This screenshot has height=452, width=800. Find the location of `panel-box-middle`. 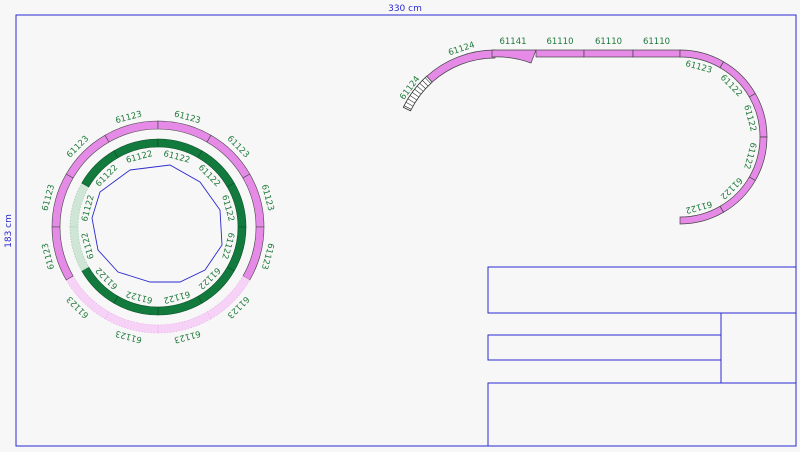

panel-box-middle is located at coordinates (604, 347).